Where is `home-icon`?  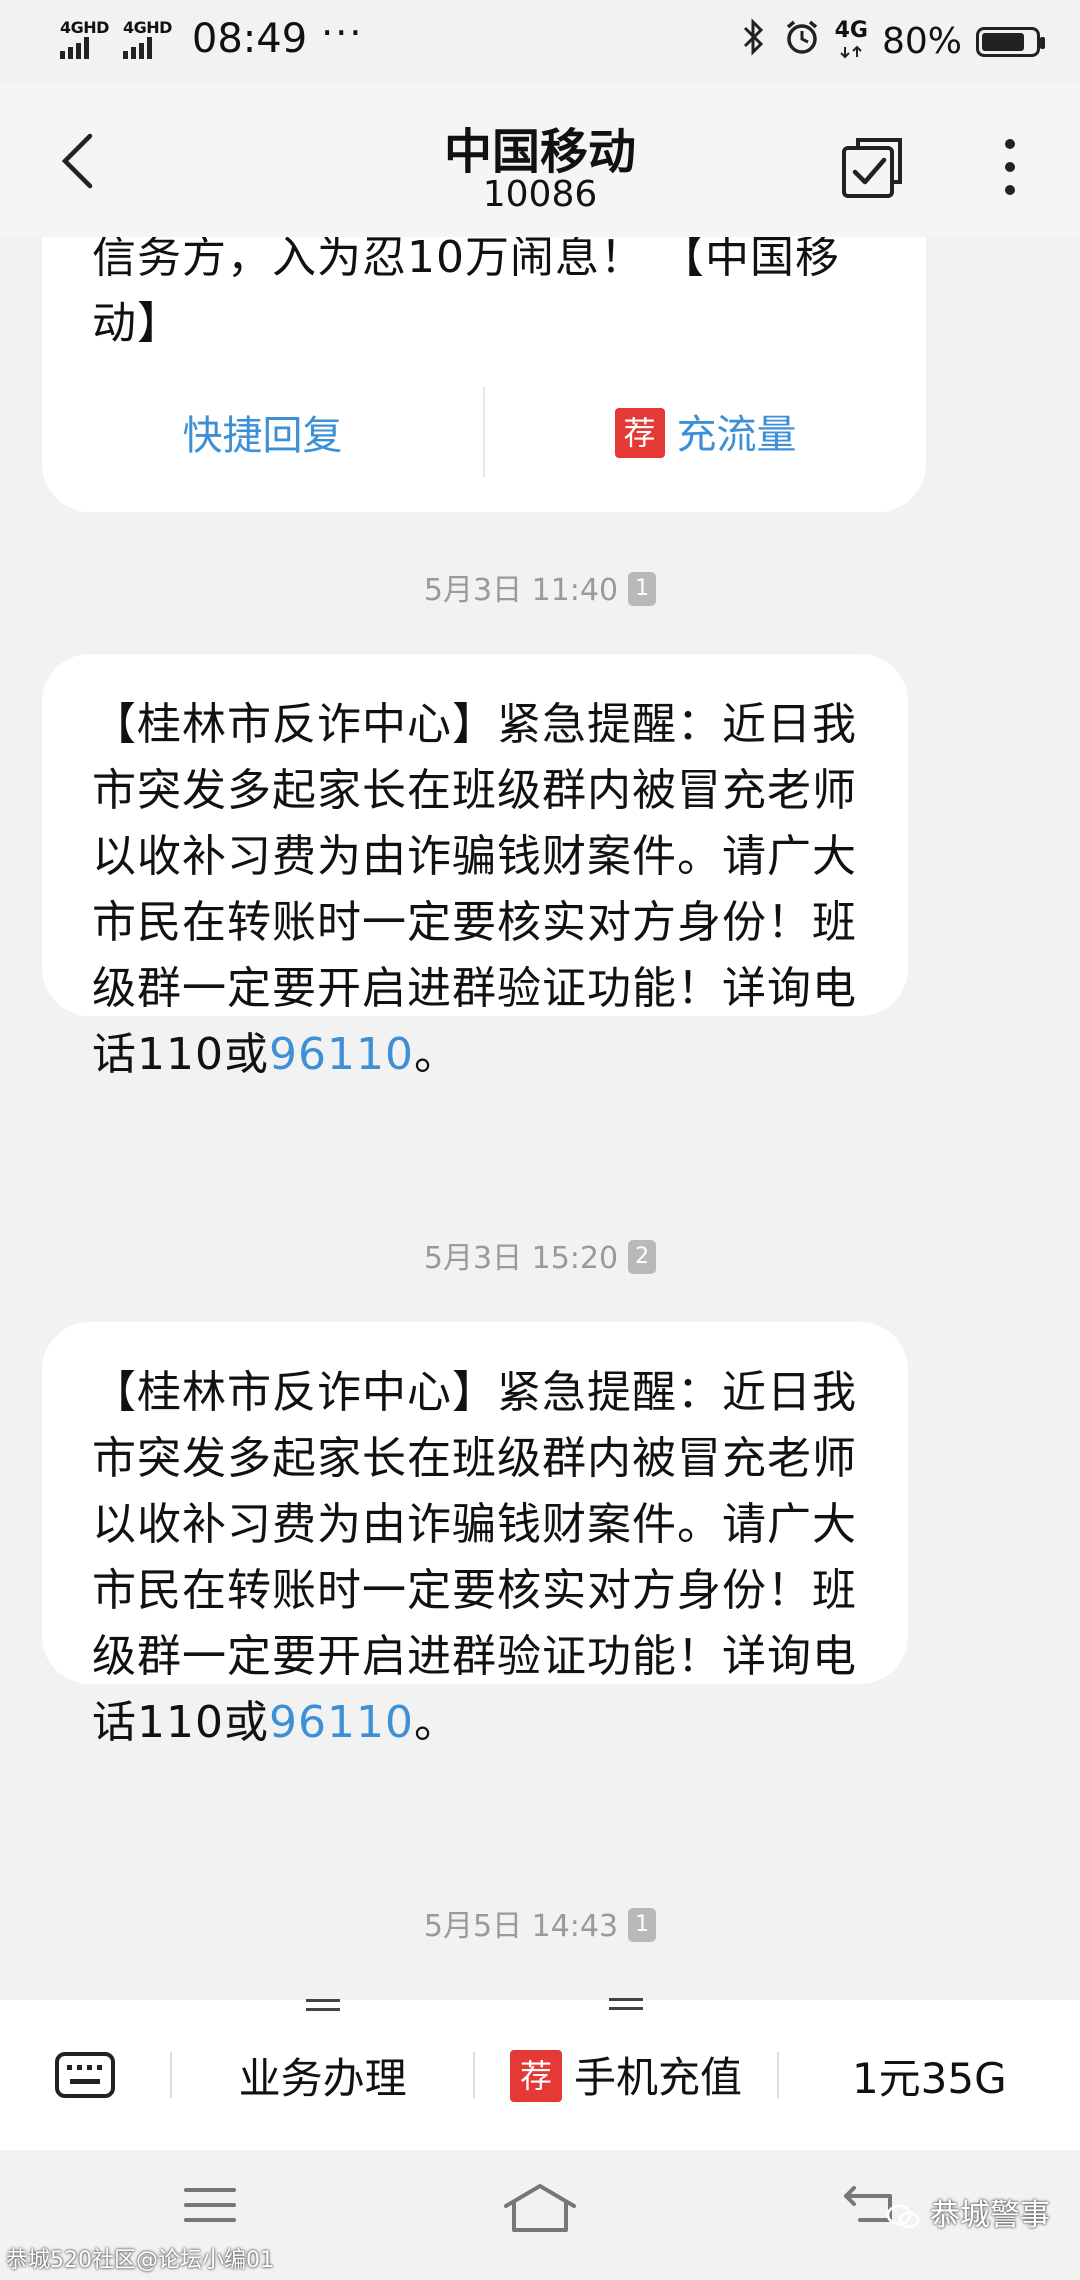
home-icon is located at coordinates (540, 2208).